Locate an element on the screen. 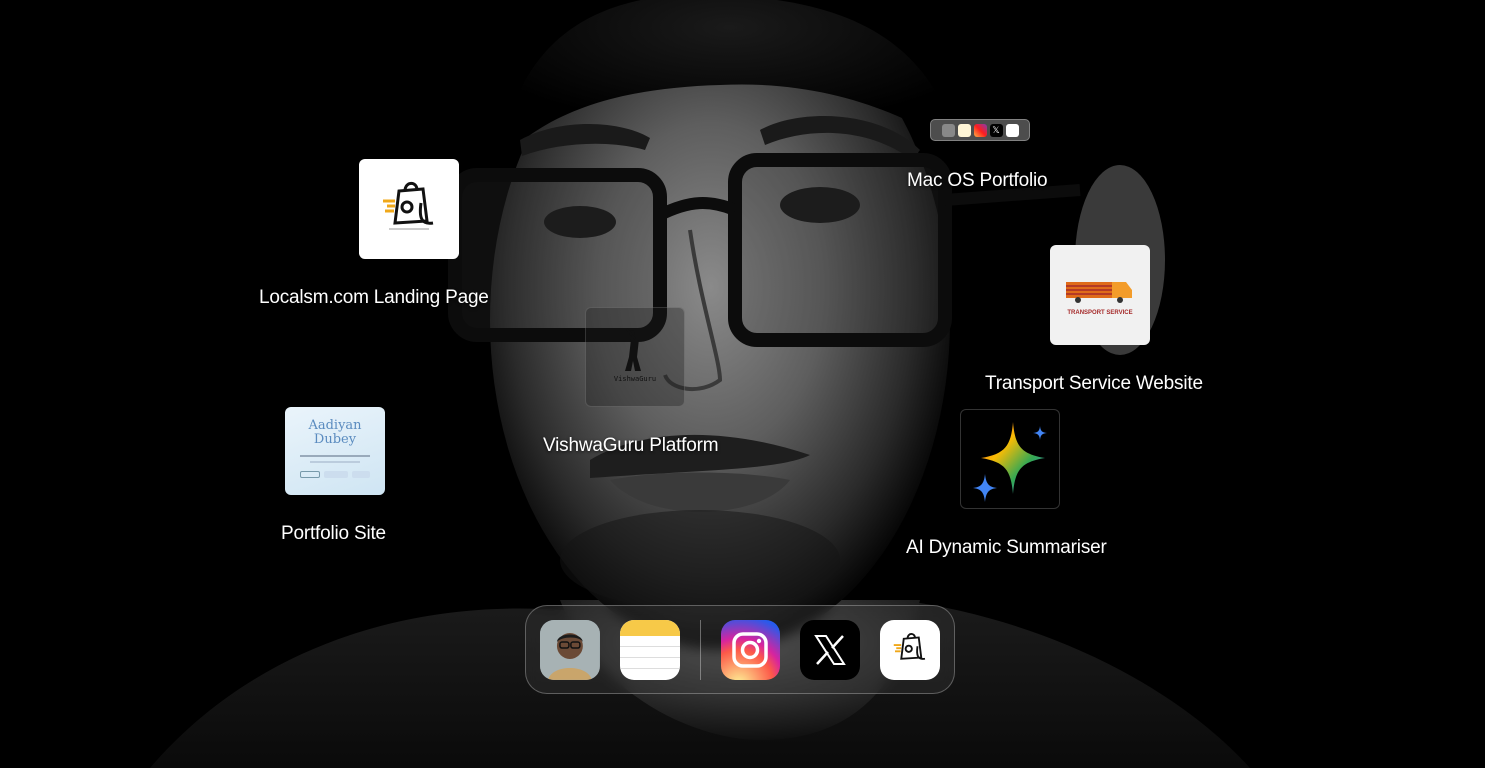 The width and height of the screenshot is (1485, 768). x-icon is located at coordinates (830, 649).